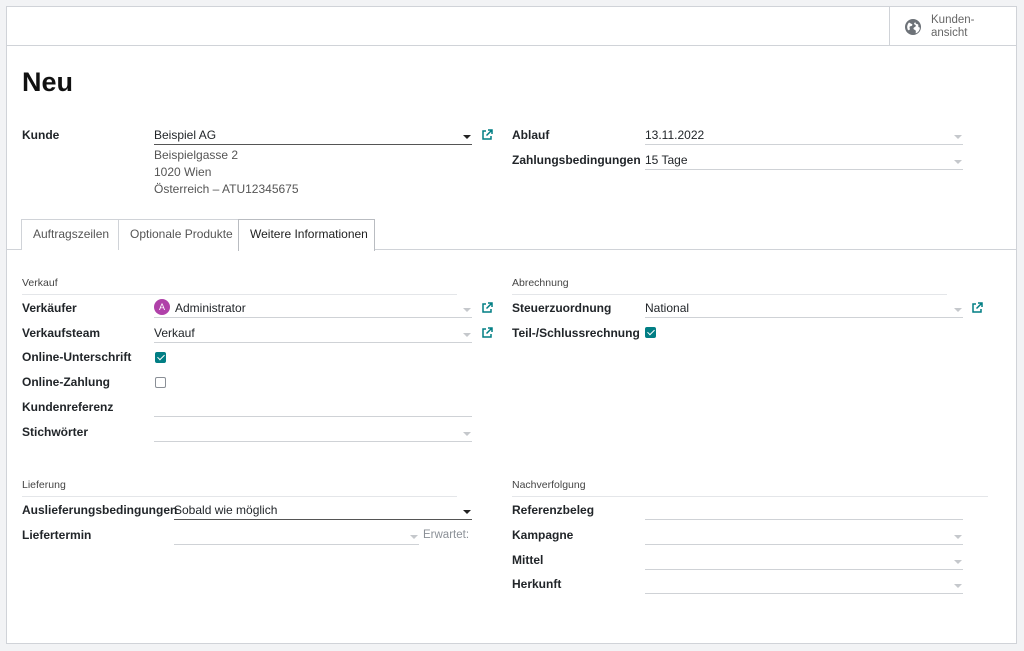 This screenshot has height=651, width=1024. Describe the element at coordinates (804, 161) in the screenshot. I see `payment-terms-field: 15 Tage` at that location.